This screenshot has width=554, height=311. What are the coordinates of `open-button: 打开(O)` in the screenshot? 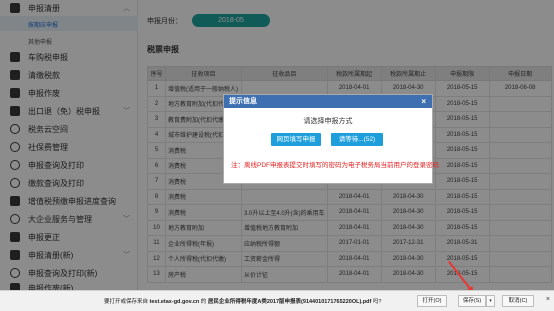 It's located at (432, 301).